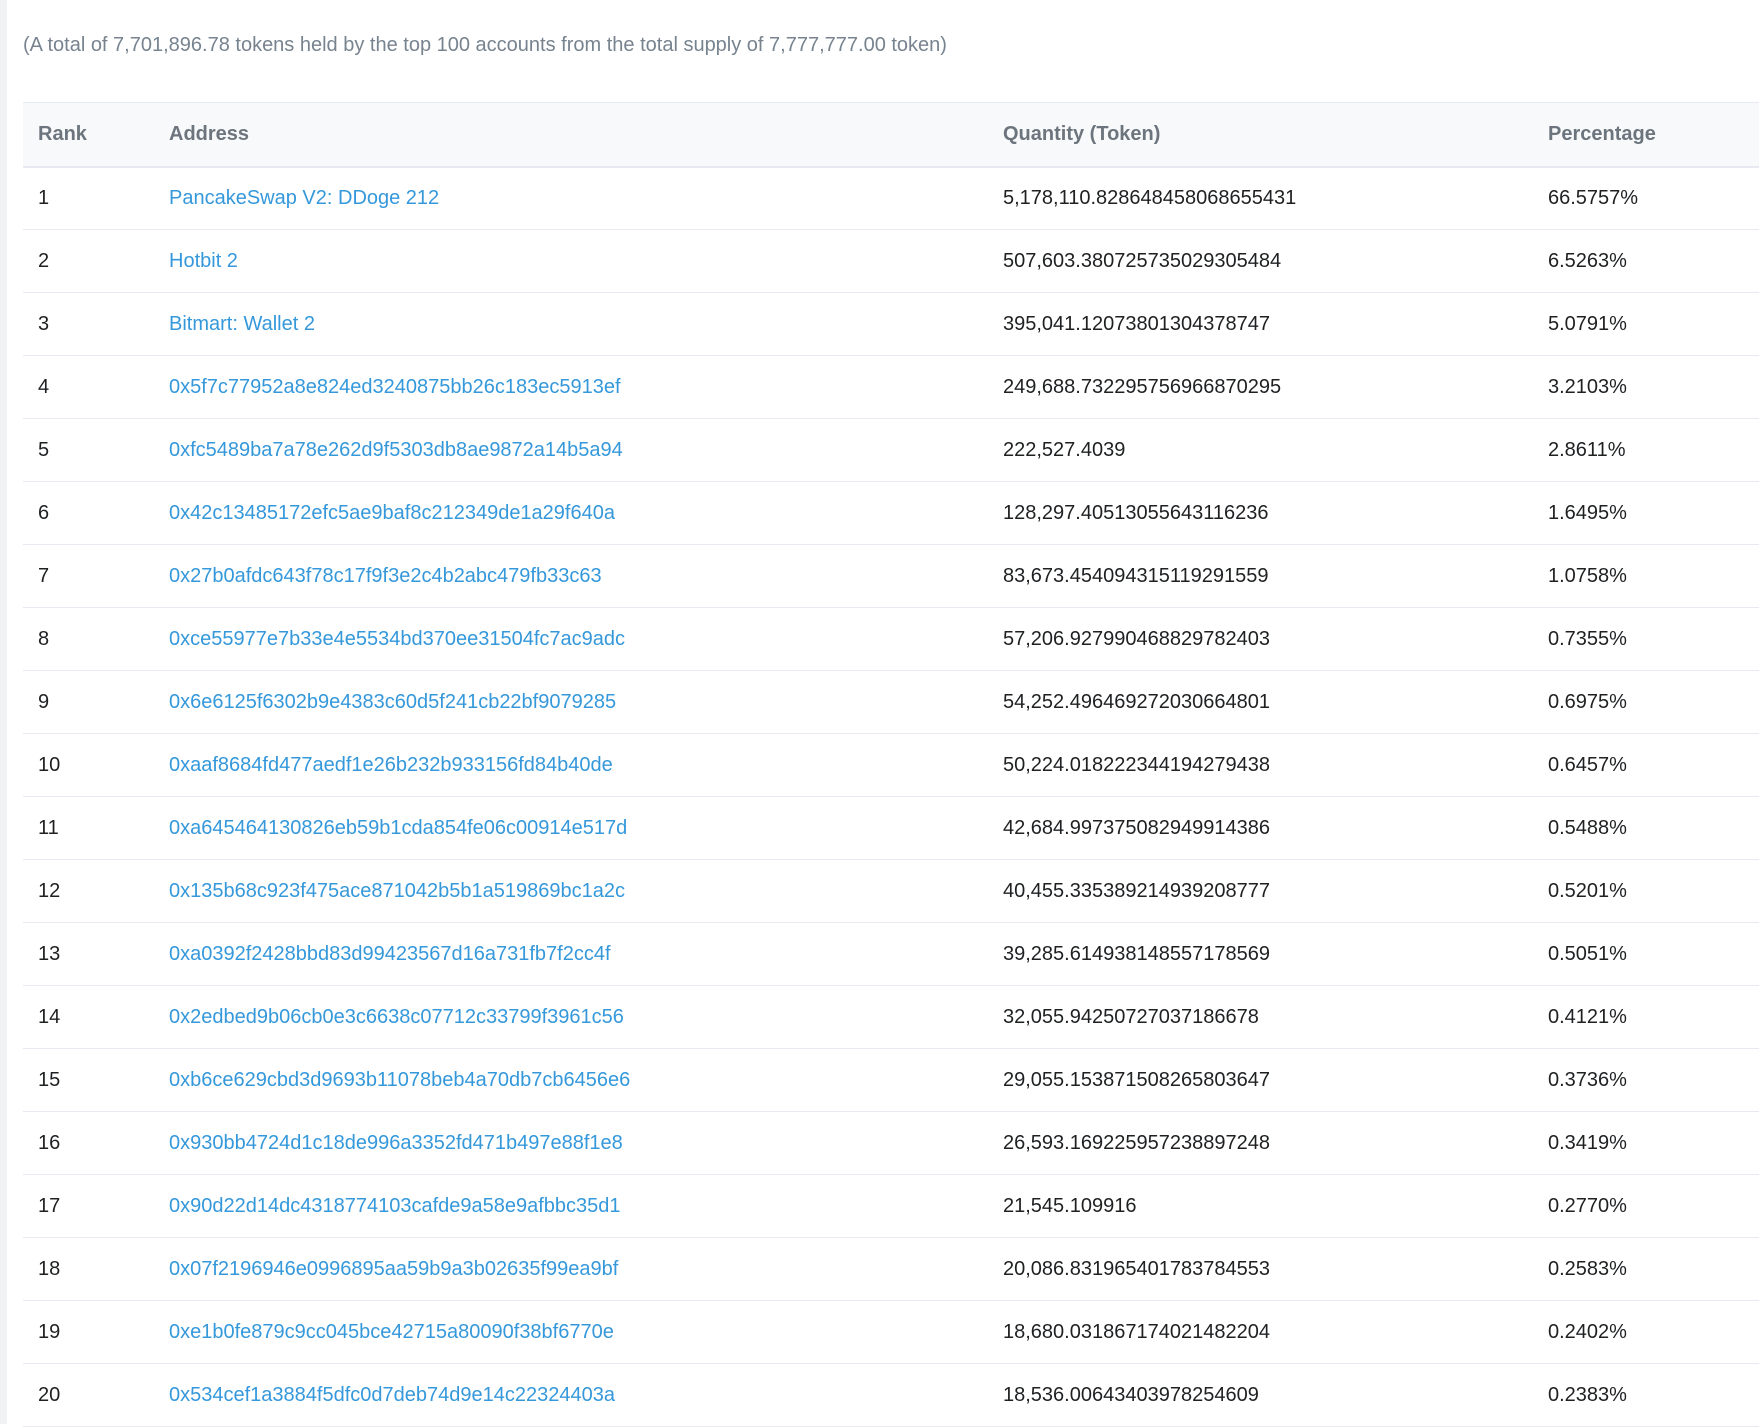 This screenshot has width=1759, height=1427. What do you see at coordinates (571, 324) in the screenshot?
I see `address-cell: Bitmart: Wallet 2` at bounding box center [571, 324].